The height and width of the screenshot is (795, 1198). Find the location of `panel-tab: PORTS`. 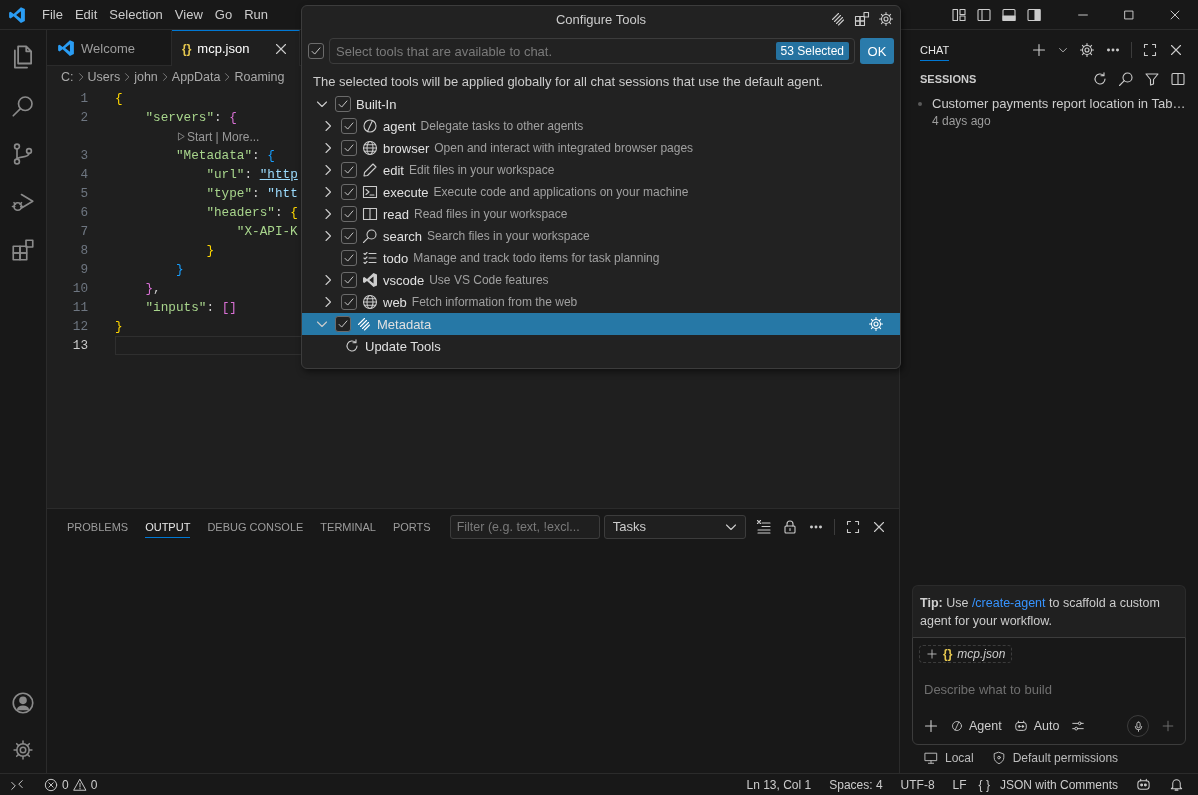

panel-tab: PORTS is located at coordinates (411, 526).